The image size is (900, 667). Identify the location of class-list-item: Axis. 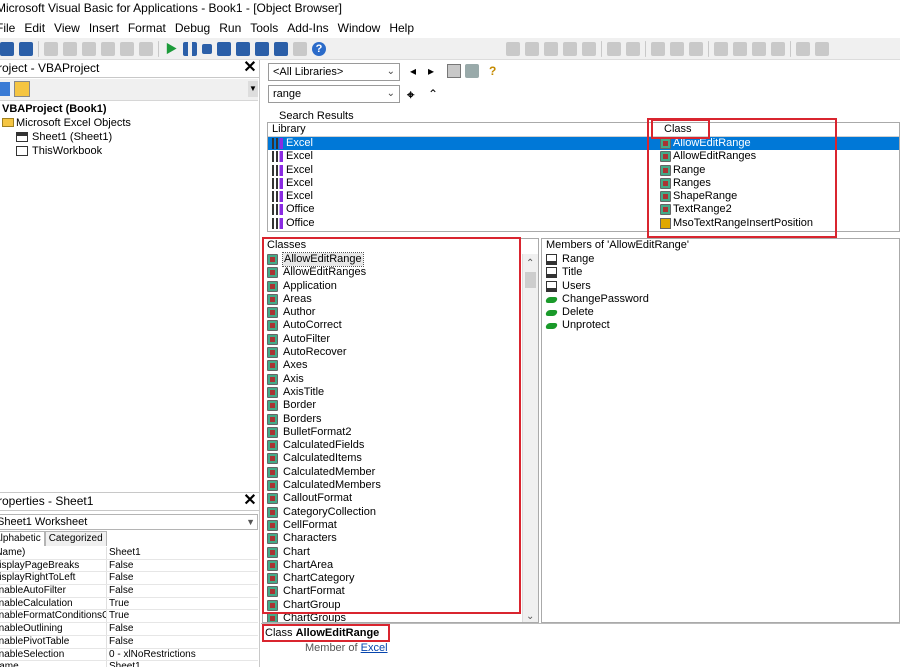
(400, 379).